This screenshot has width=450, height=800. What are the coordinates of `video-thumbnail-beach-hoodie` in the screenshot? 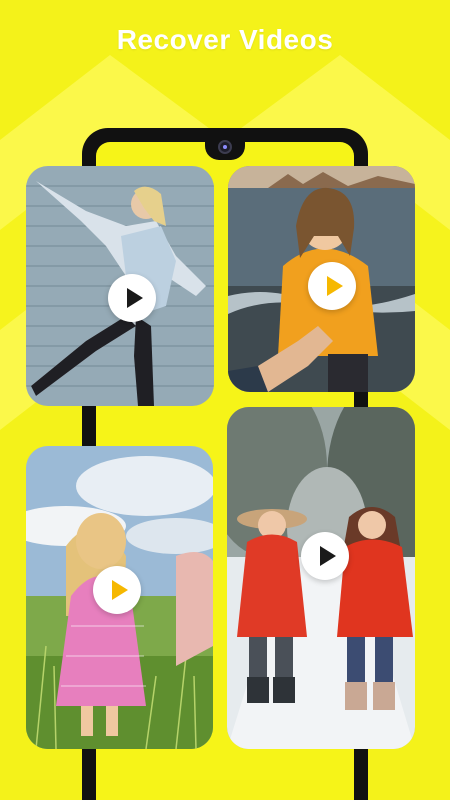 It's located at (321, 279).